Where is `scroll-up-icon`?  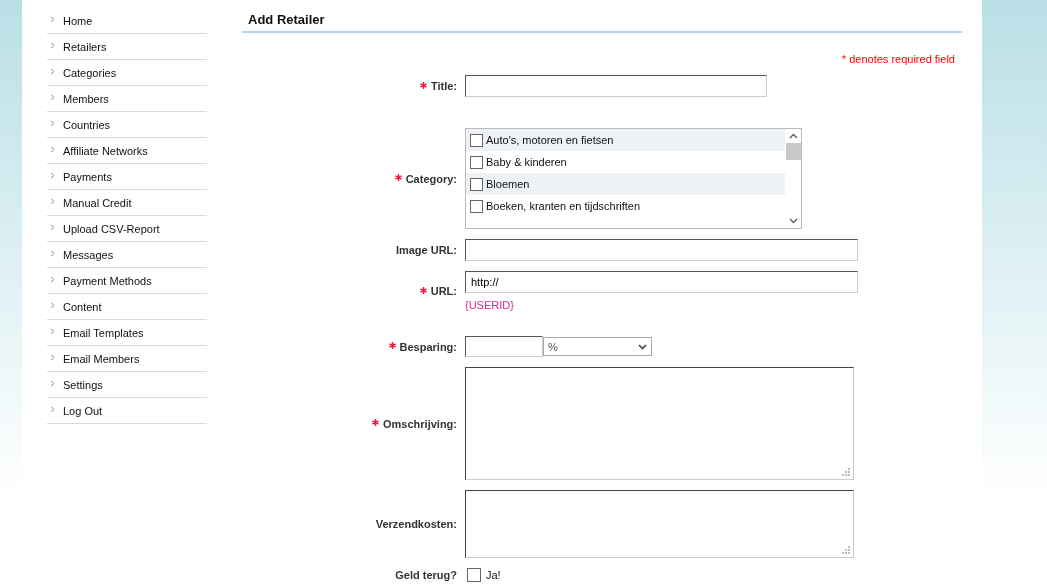
scroll-up-icon is located at coordinates (793, 136).